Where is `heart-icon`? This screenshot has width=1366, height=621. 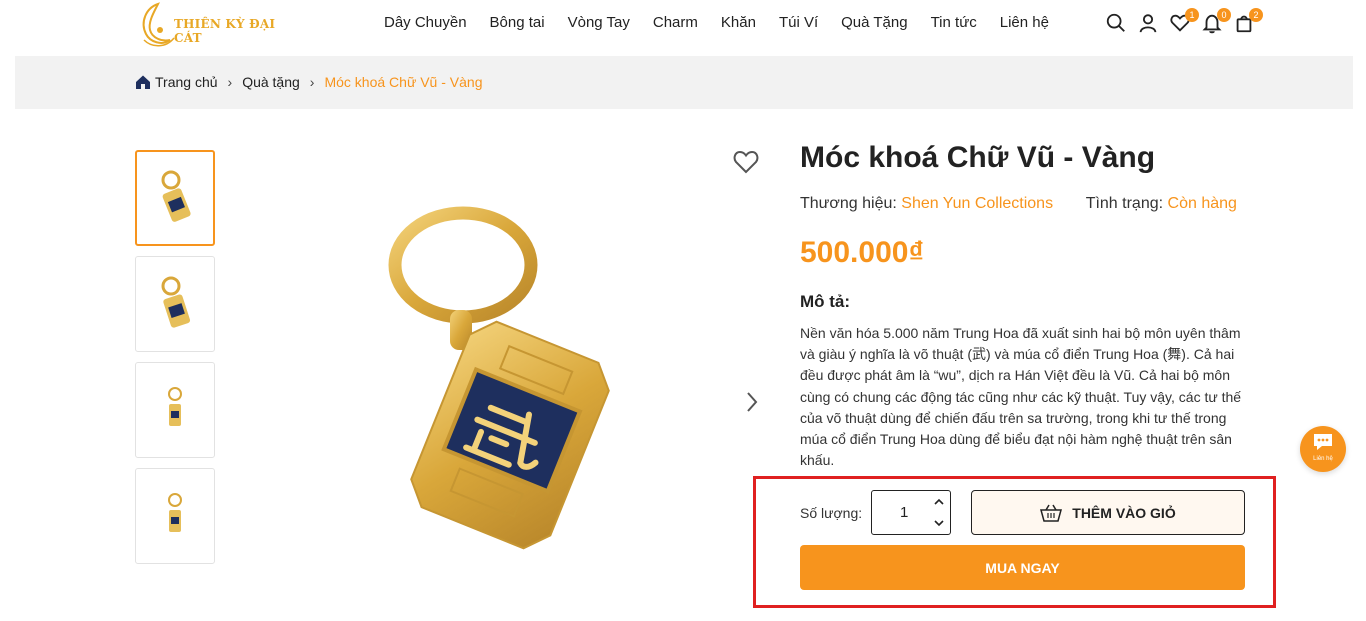
heart-icon is located at coordinates (746, 162).